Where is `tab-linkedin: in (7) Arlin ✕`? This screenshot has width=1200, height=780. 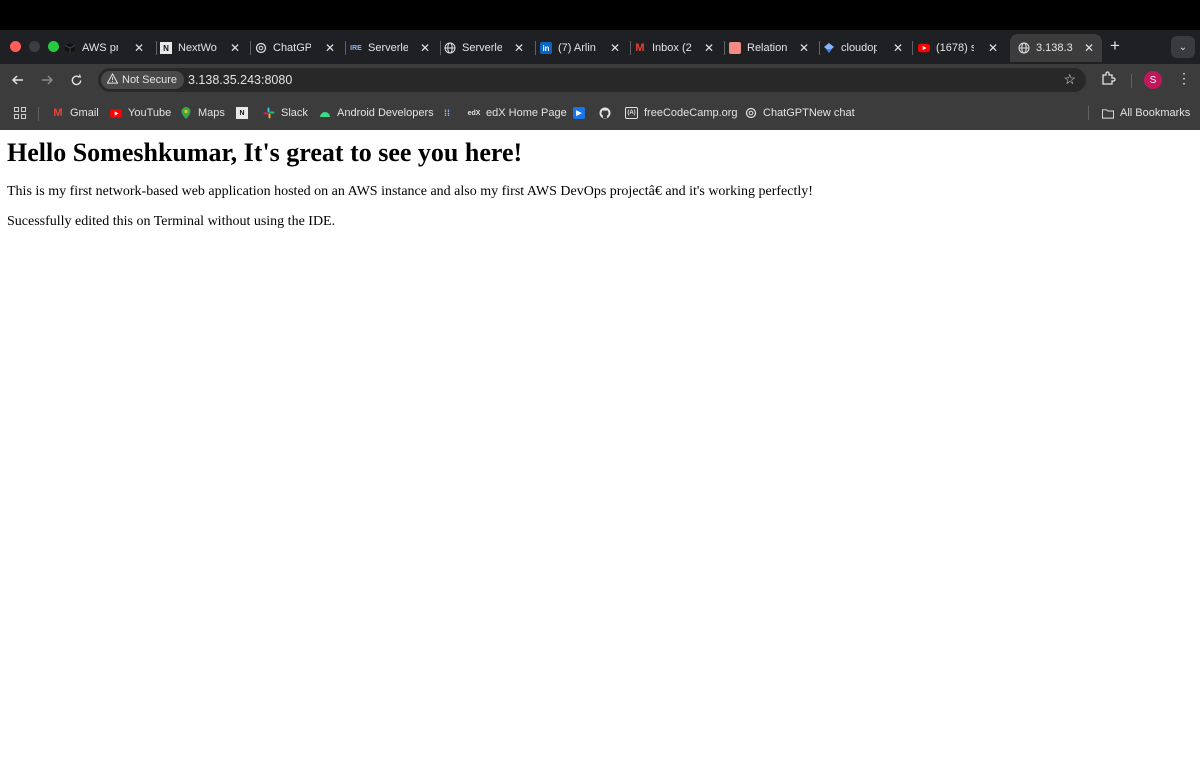
tab-linkedin: in (7) Arlin ✕ is located at coordinates (584, 48).